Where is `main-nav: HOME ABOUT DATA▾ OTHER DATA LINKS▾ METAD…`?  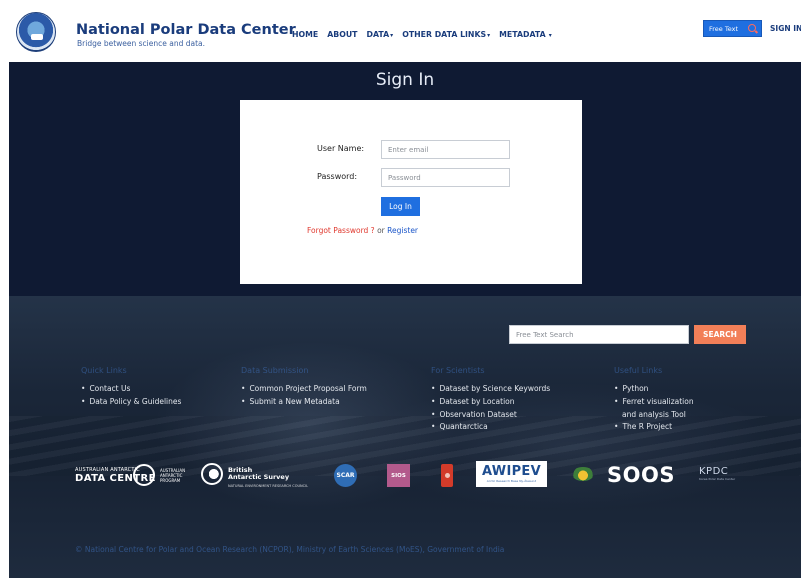 main-nav: HOME ABOUT DATA▾ OTHER DATA LINKS▾ METAD… is located at coordinates (422, 34).